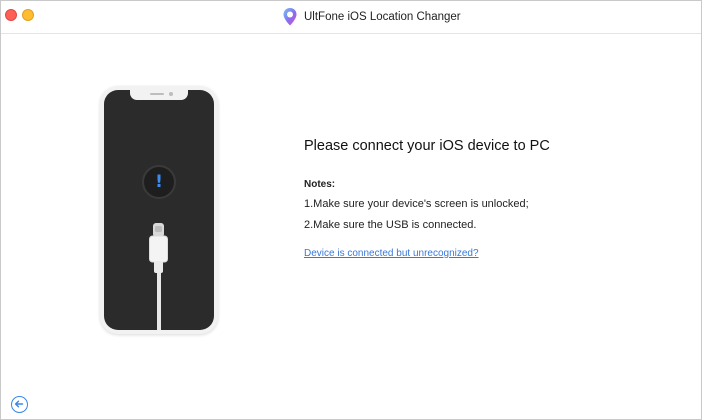 This screenshot has width=702, height=420. What do you see at coordinates (11, 15) in the screenshot?
I see `close-button` at bounding box center [11, 15].